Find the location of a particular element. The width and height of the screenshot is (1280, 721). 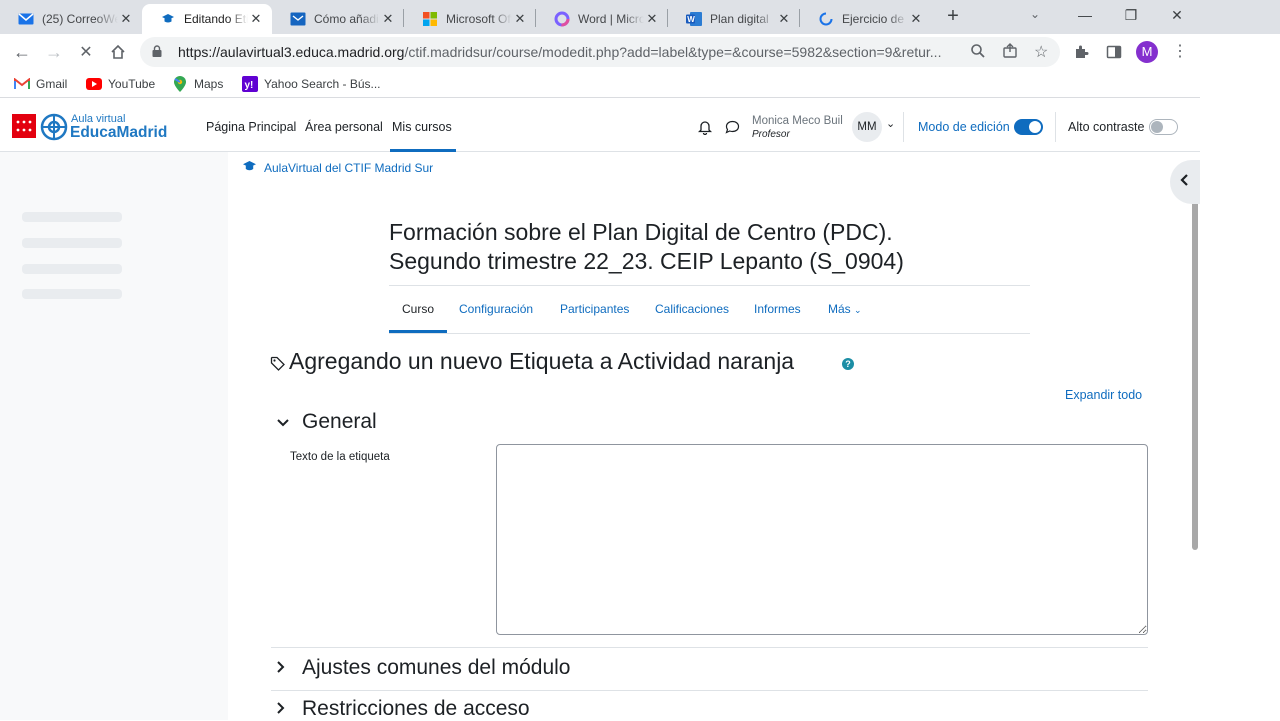

zoom-icon is located at coordinates (978, 52).